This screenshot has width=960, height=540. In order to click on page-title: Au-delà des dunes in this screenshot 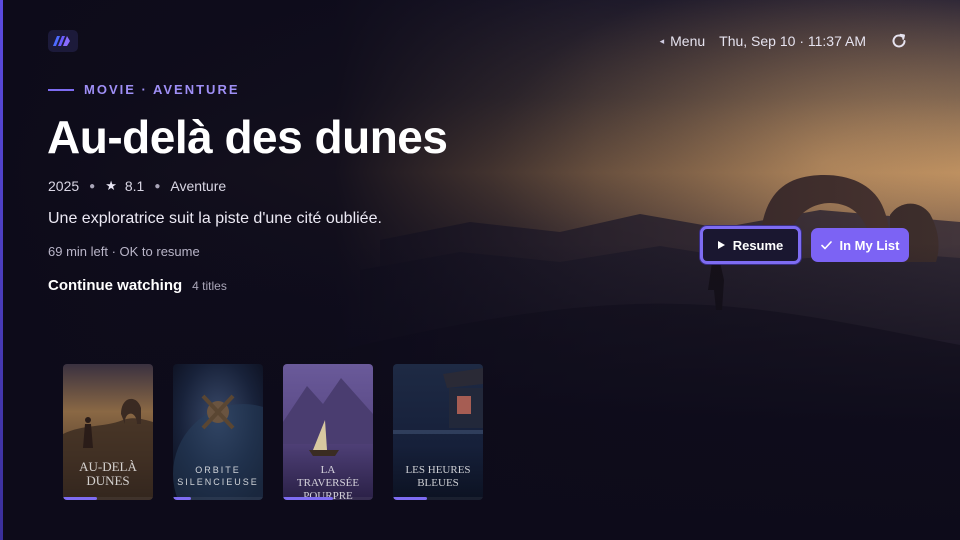, I will do `click(247, 137)`.